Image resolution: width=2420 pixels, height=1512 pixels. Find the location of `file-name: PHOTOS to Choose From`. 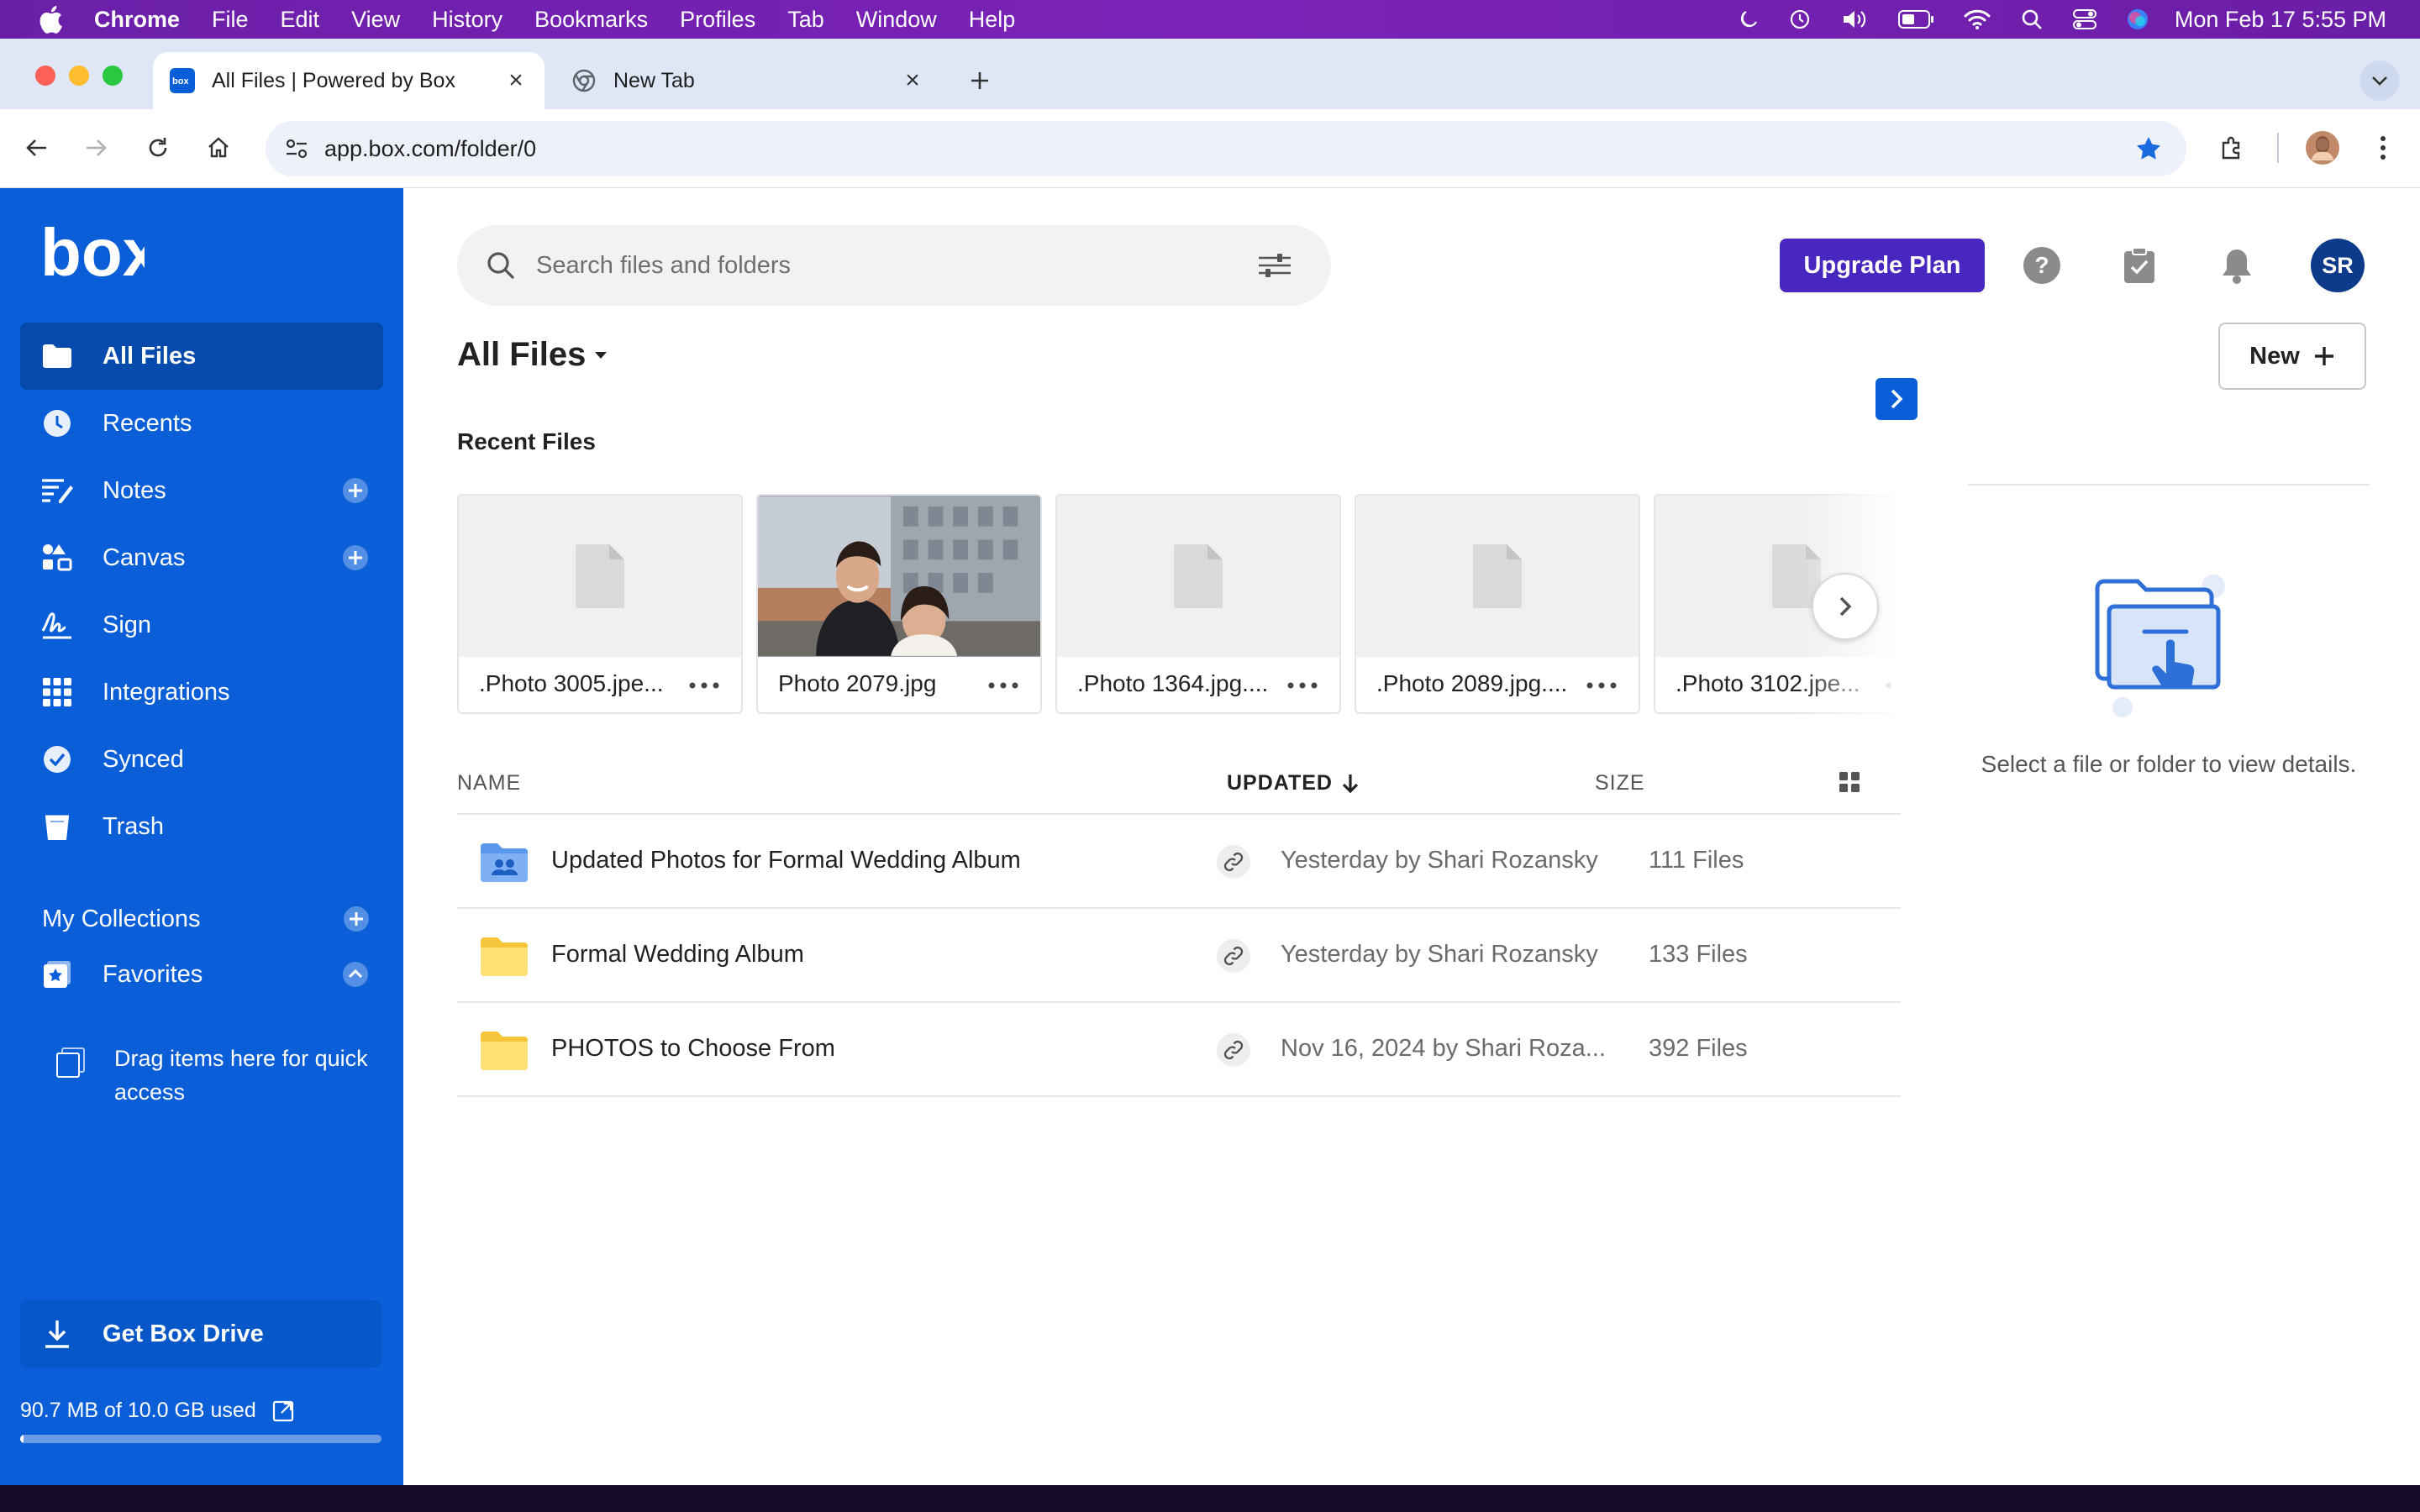

file-name: PHOTOS to Choose From is located at coordinates (693, 1049).